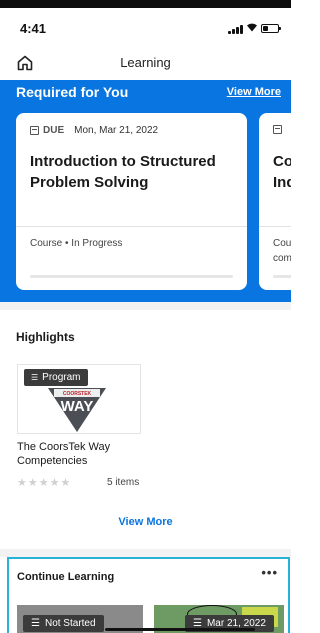 The image size is (320, 633). I want to click on section-title: Continue Learning, so click(66, 577).